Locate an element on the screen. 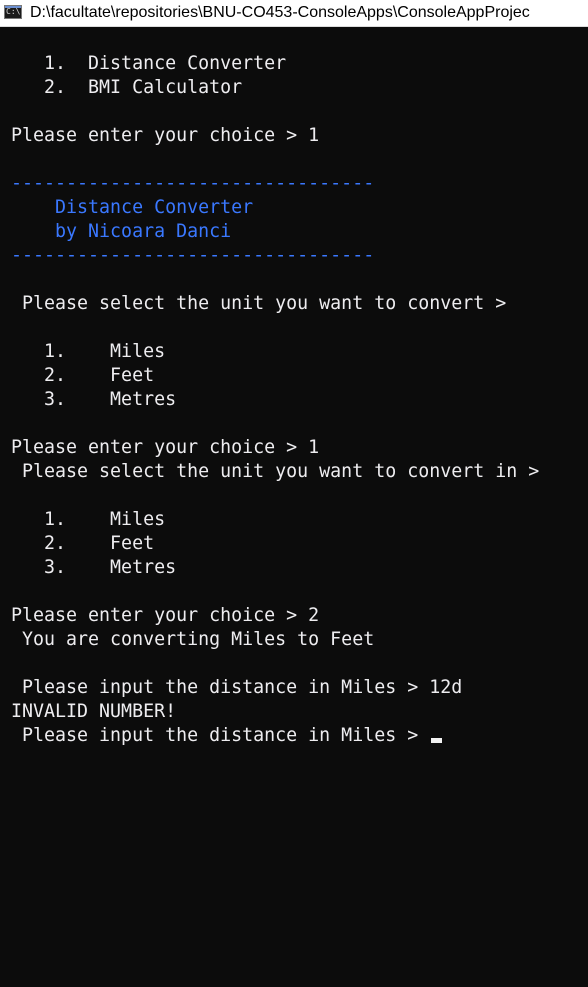  console-line-text: by Nicoara Danci is located at coordinates (121, 231).